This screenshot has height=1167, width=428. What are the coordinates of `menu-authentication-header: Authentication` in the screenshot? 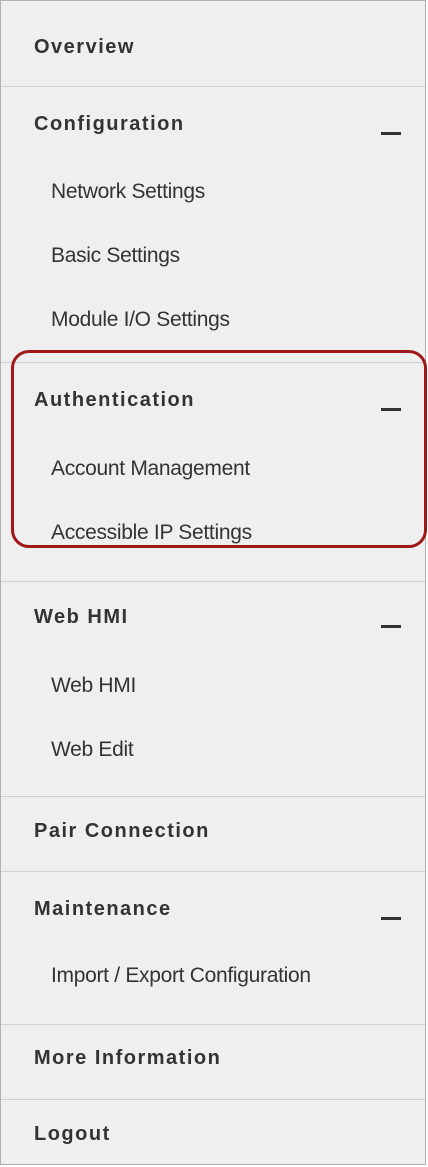 It's located at (114, 400).